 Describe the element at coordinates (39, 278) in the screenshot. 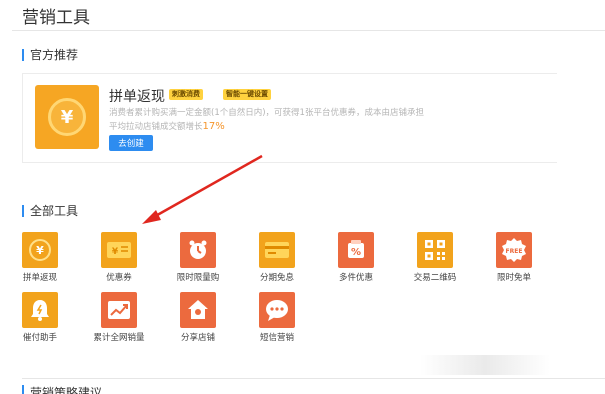

I see `tool-label: 拼单返现` at that location.